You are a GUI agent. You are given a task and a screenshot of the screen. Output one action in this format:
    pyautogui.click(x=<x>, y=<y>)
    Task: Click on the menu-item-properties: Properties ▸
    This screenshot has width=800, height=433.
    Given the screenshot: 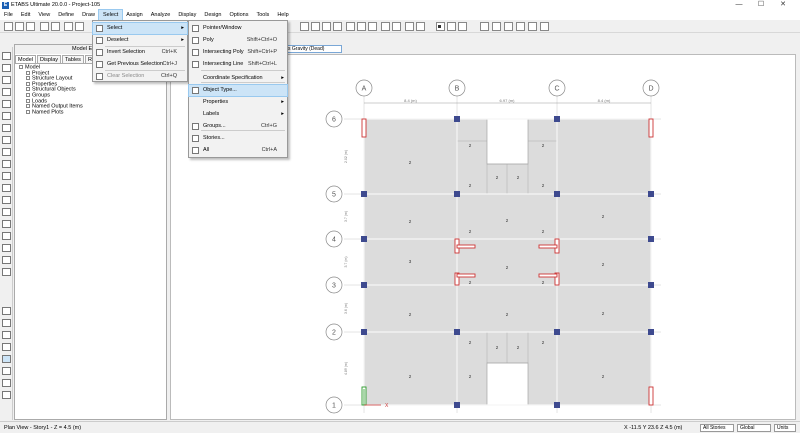 What is the action you would take?
    pyautogui.click(x=238, y=102)
    